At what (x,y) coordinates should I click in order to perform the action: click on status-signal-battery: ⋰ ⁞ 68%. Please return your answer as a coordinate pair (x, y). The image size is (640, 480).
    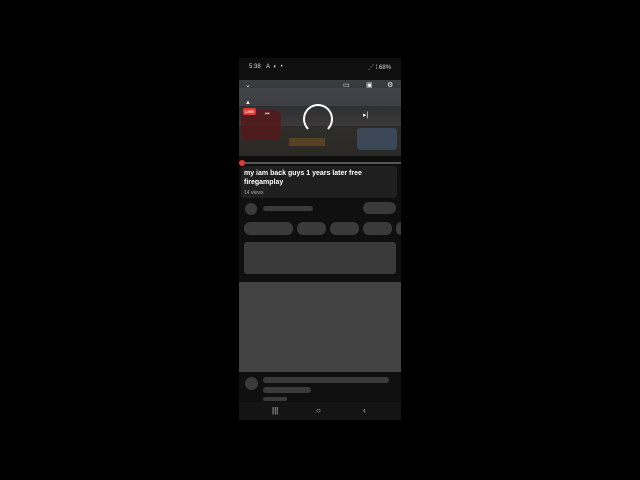
    Looking at the image, I should click on (379, 68).